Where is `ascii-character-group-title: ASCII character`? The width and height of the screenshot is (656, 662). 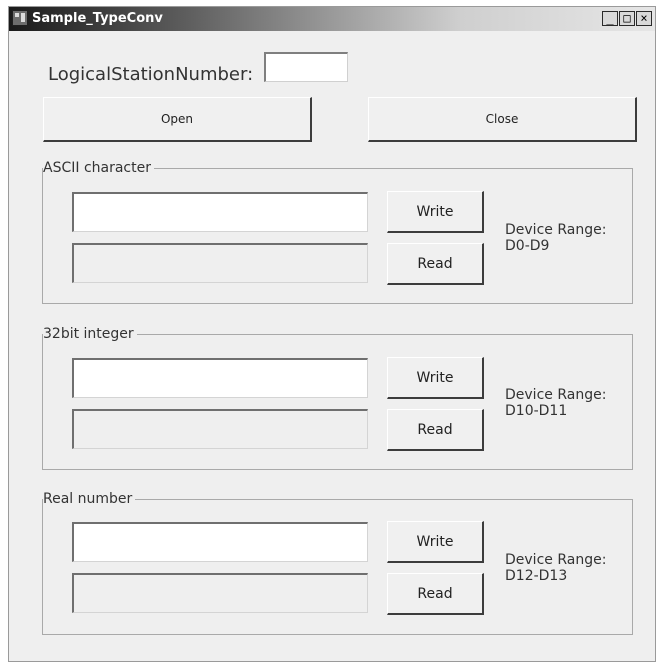 ascii-character-group-title: ASCII character is located at coordinates (98, 168).